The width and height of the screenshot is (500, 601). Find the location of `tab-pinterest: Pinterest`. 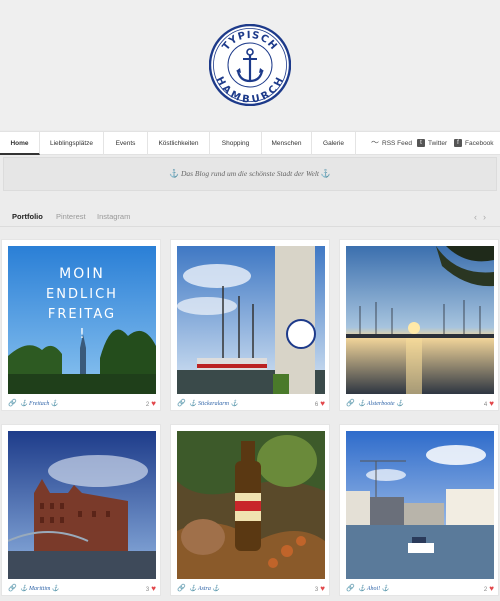

tab-pinterest: Pinterest is located at coordinates (71, 216).